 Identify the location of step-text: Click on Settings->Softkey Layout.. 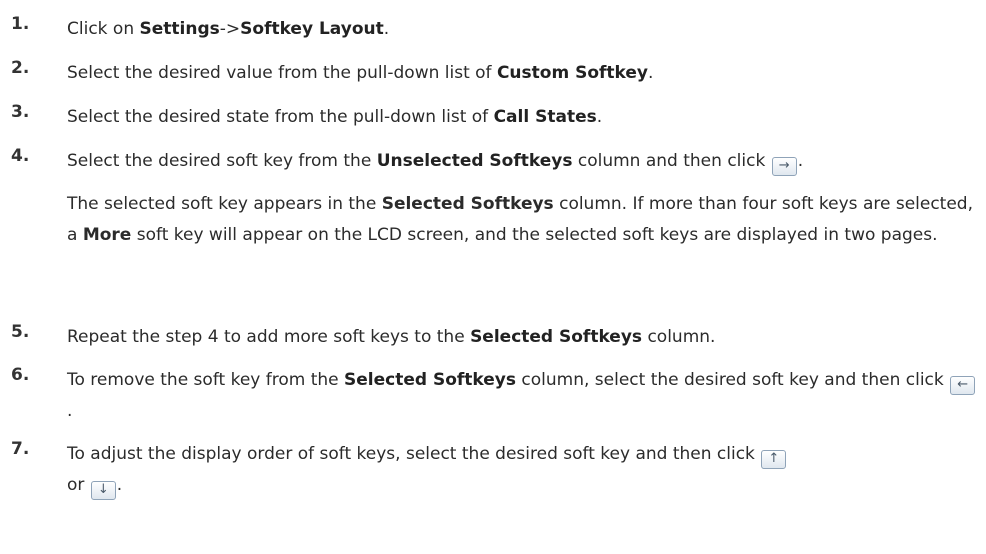
(522, 29).